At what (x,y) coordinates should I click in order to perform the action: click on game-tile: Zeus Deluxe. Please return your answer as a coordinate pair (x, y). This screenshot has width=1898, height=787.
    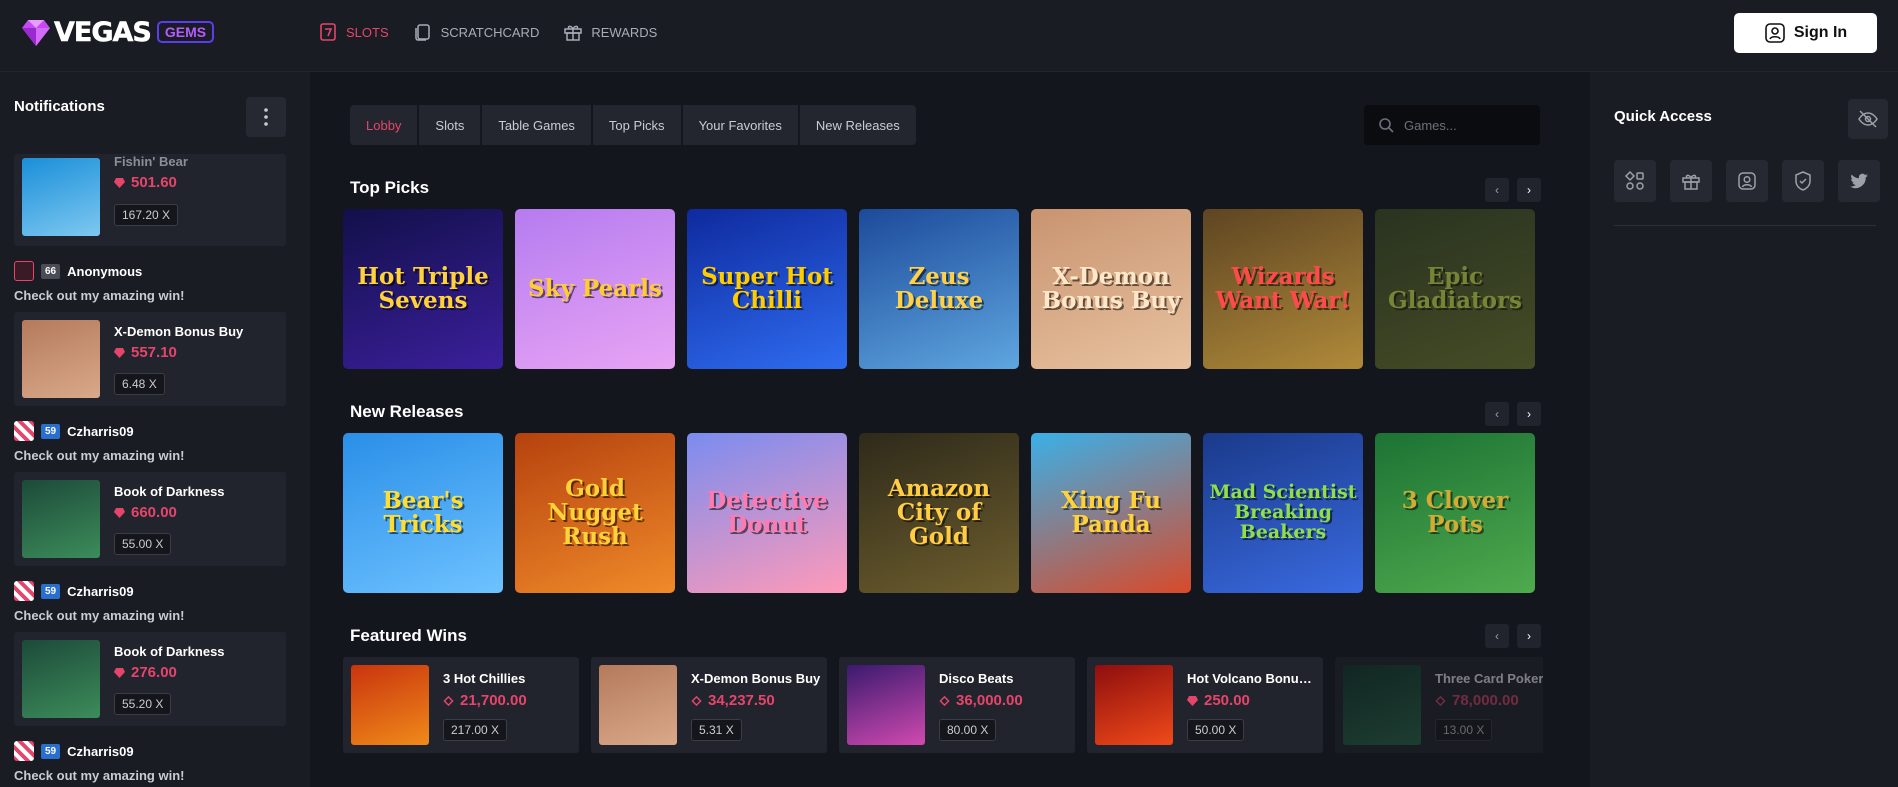
    Looking at the image, I should click on (939, 289).